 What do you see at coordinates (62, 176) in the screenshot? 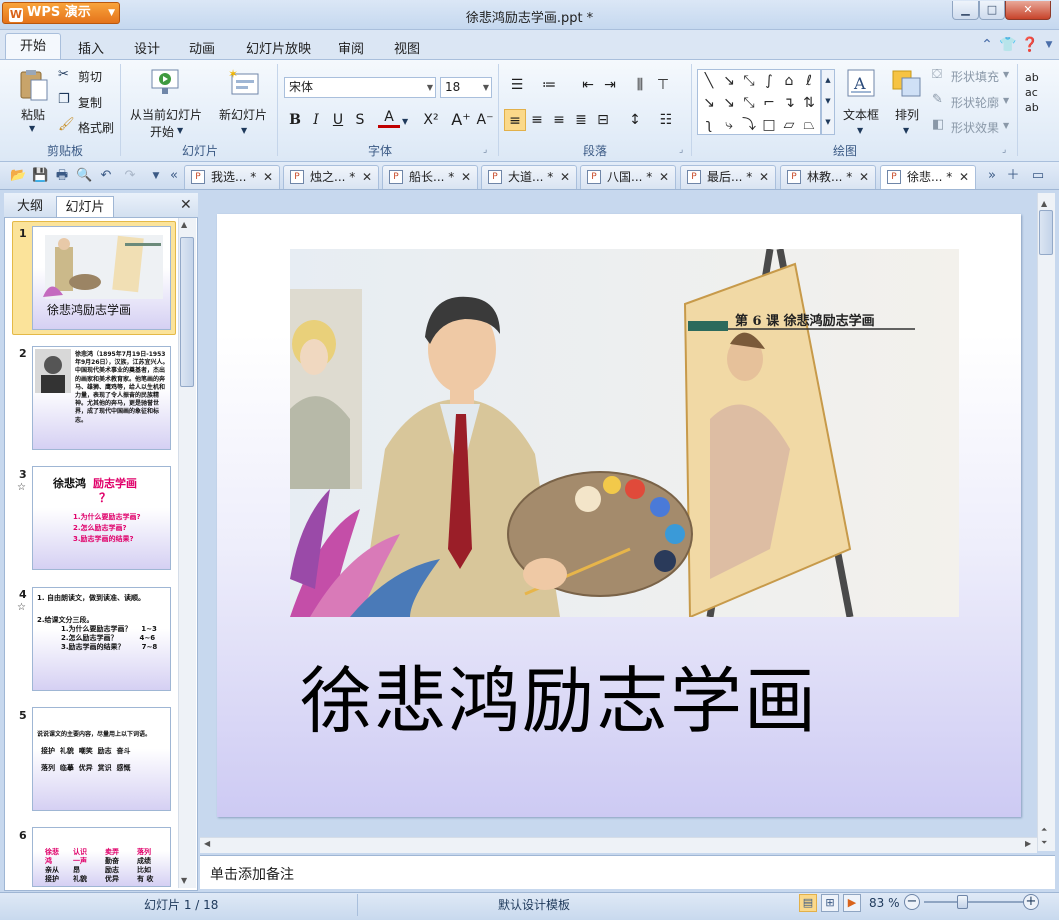
I see `print-icon: 🖶` at bounding box center [62, 176].